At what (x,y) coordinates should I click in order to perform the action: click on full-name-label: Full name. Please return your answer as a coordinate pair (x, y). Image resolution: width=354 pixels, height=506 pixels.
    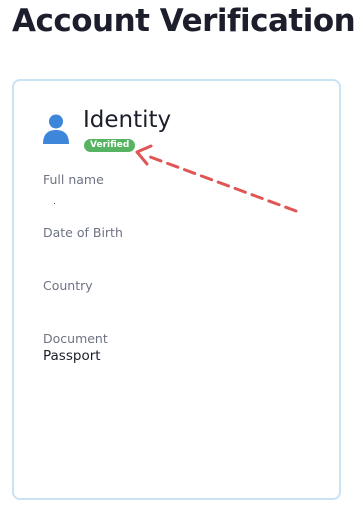
    Looking at the image, I should click on (73, 179).